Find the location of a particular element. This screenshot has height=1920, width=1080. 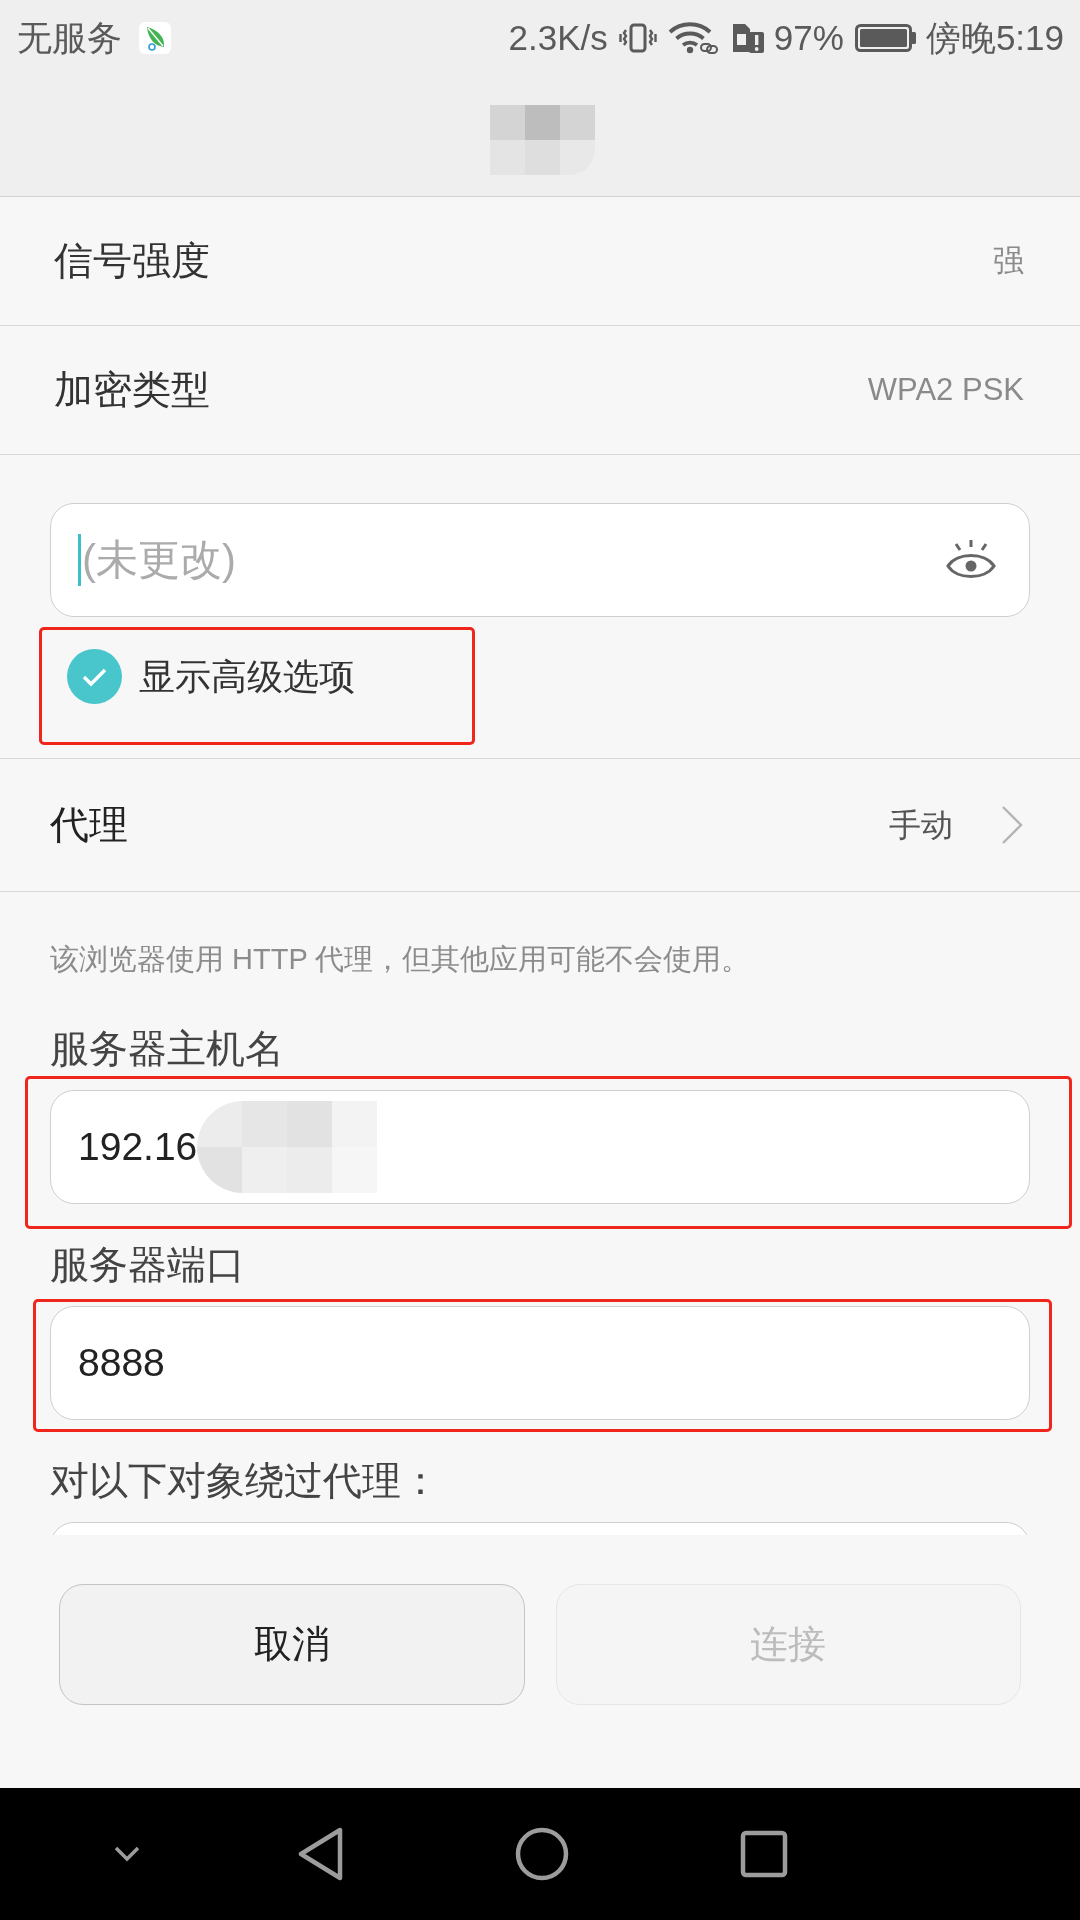

vibrate-icon is located at coordinates (637, 37).